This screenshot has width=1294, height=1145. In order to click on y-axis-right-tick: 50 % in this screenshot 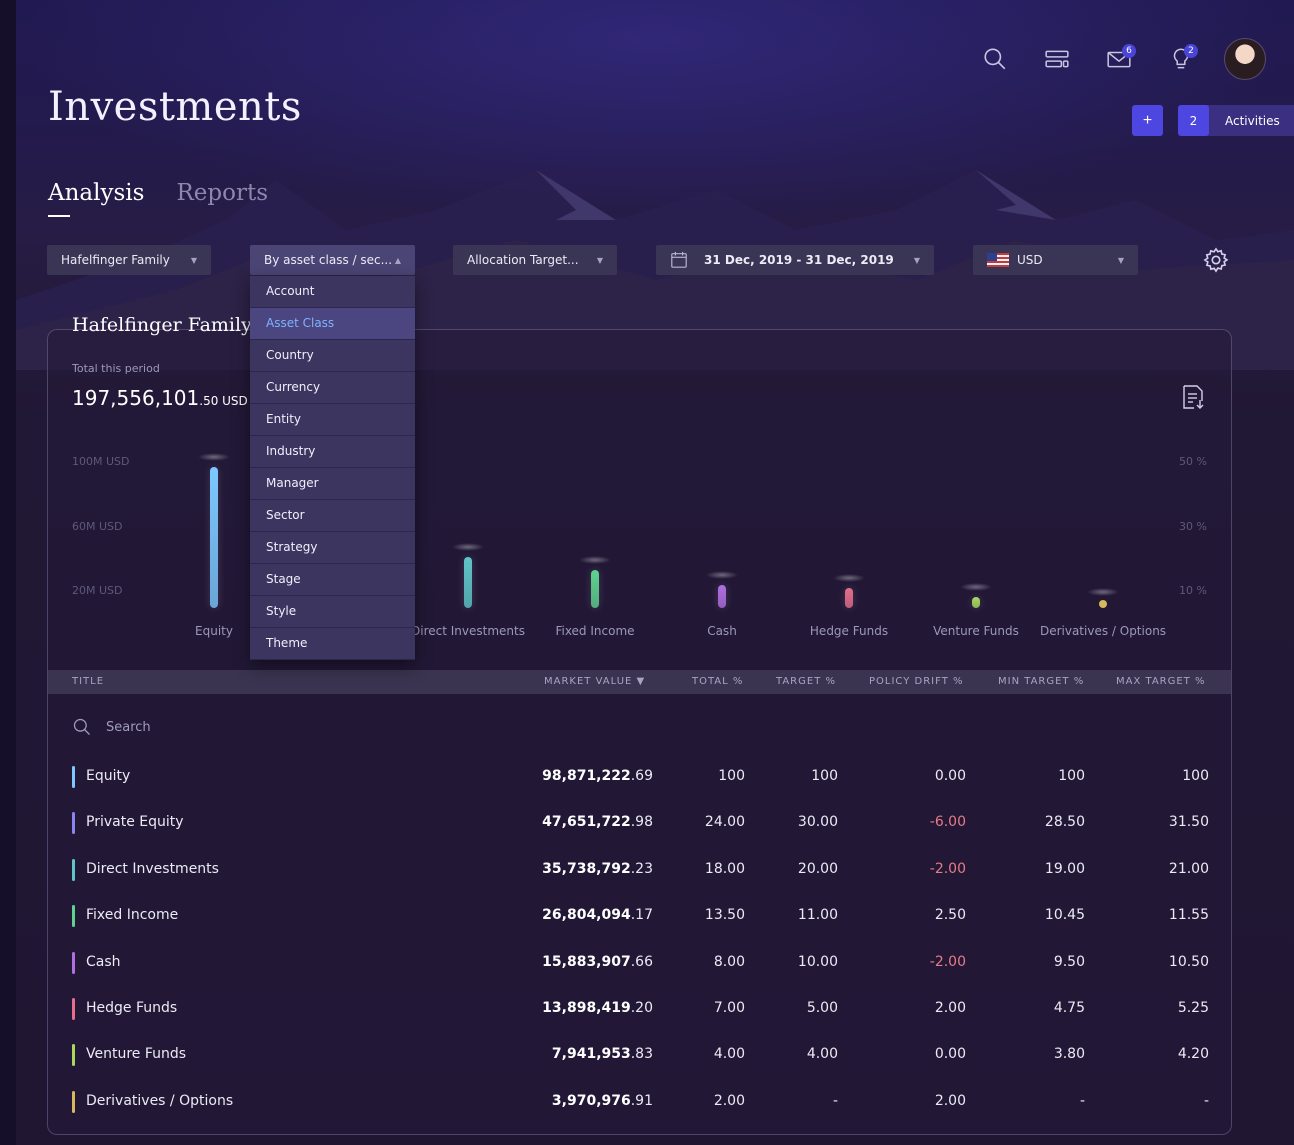, I will do `click(1193, 461)`.